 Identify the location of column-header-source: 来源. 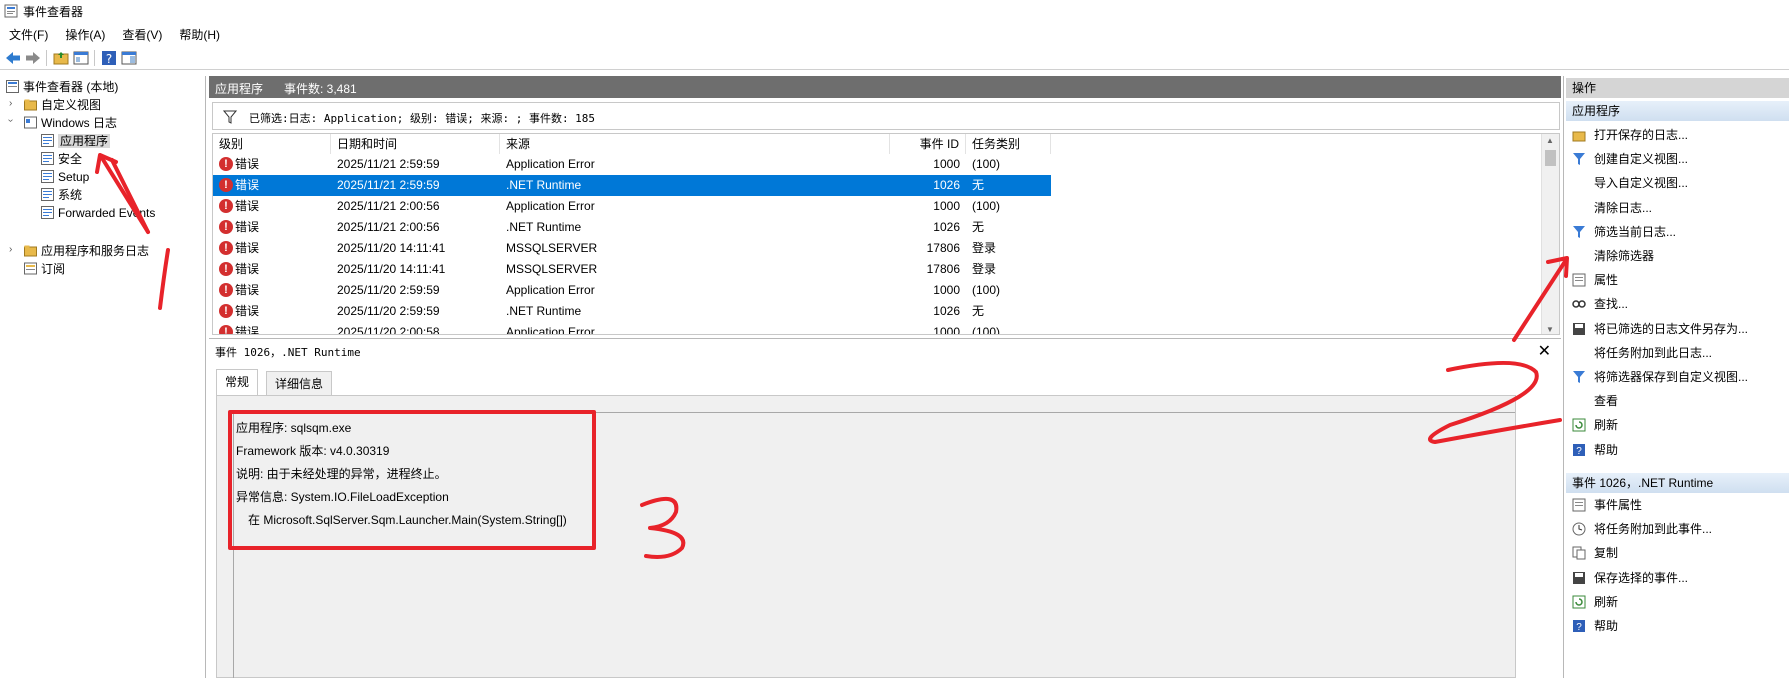
(695, 144).